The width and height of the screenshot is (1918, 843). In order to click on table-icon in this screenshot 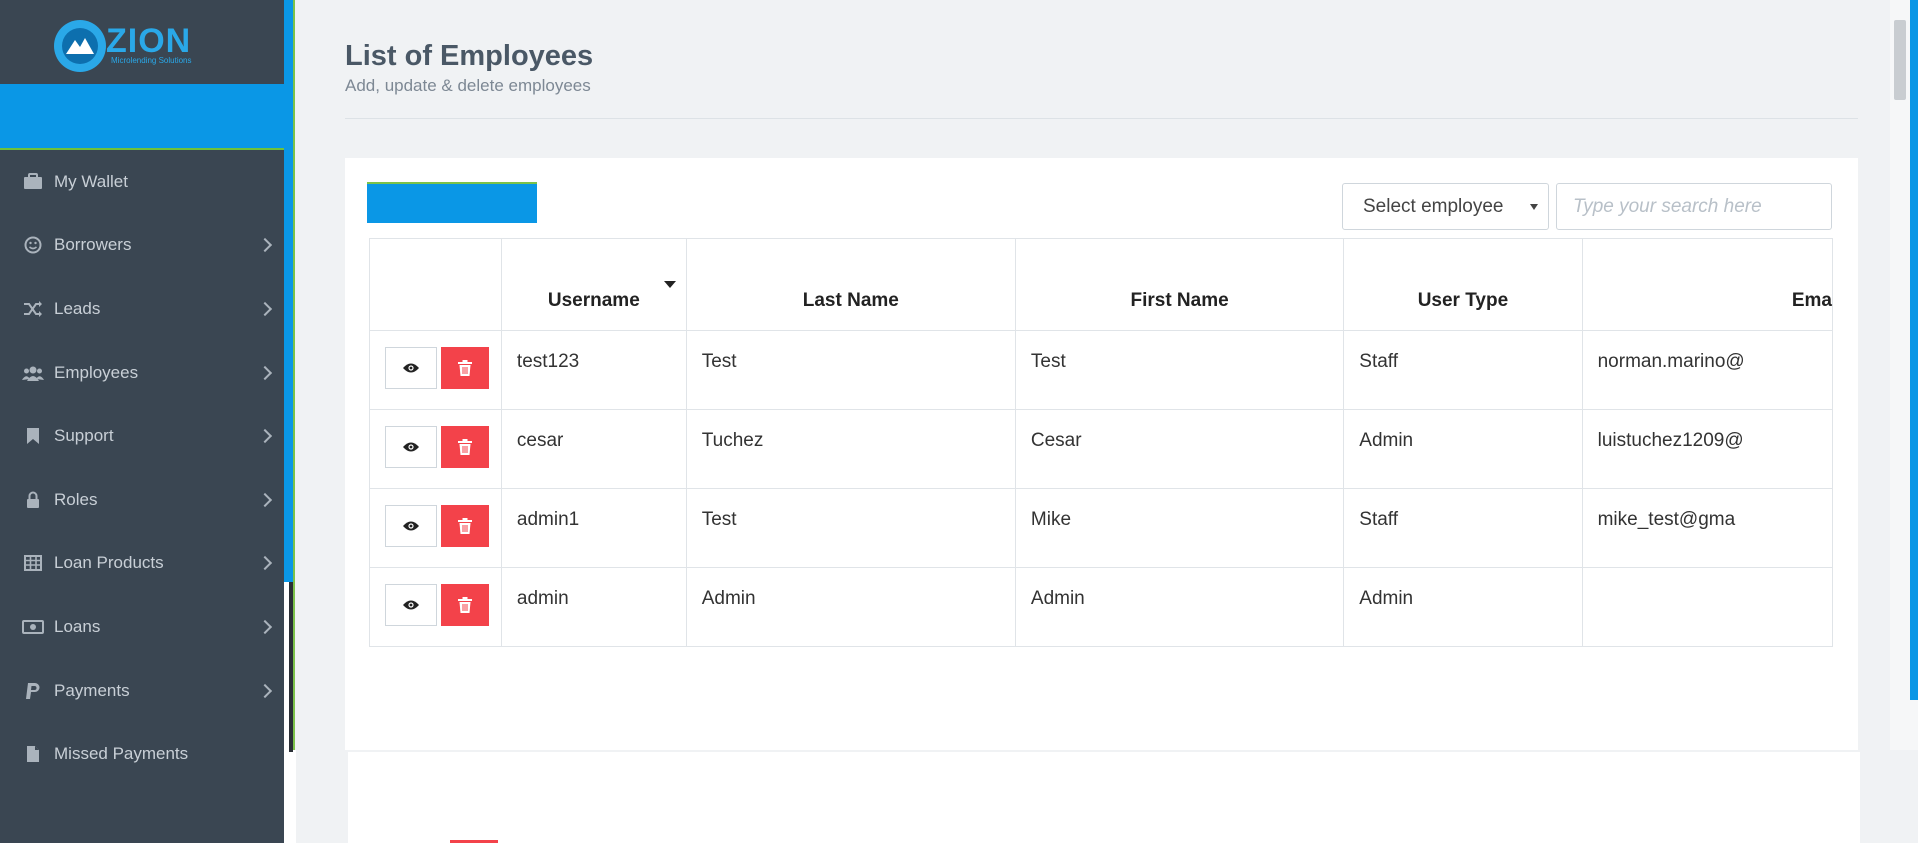, I will do `click(33, 563)`.